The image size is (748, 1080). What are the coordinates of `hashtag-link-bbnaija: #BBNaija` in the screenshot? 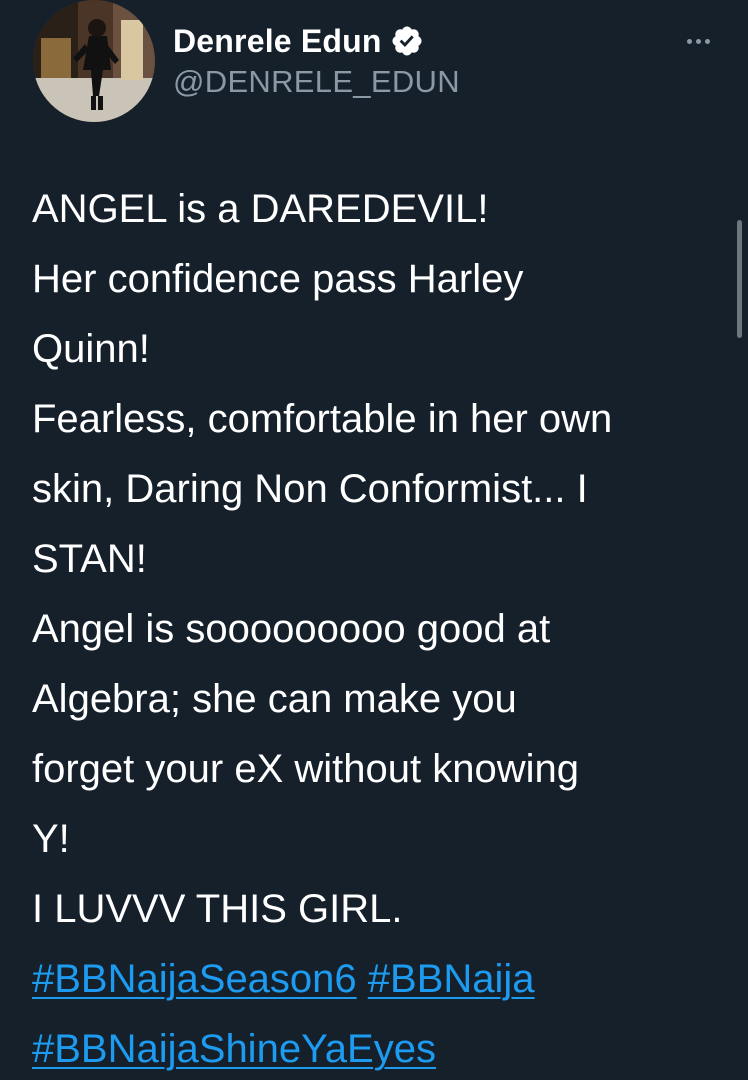 It's located at (451, 979).